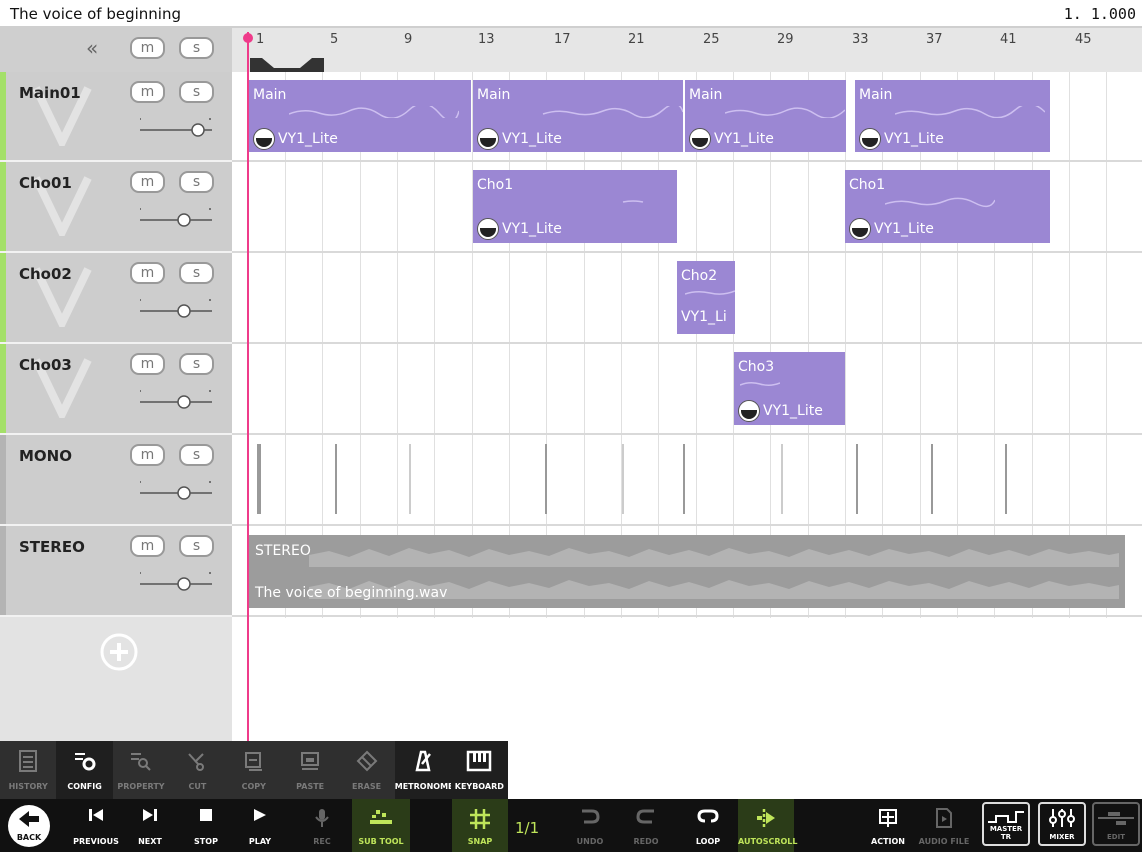 Image resolution: width=1142 pixels, height=852 pixels. What do you see at coordinates (116, 117) in the screenshot?
I see `track-header-main01: Main01 m s` at bounding box center [116, 117].